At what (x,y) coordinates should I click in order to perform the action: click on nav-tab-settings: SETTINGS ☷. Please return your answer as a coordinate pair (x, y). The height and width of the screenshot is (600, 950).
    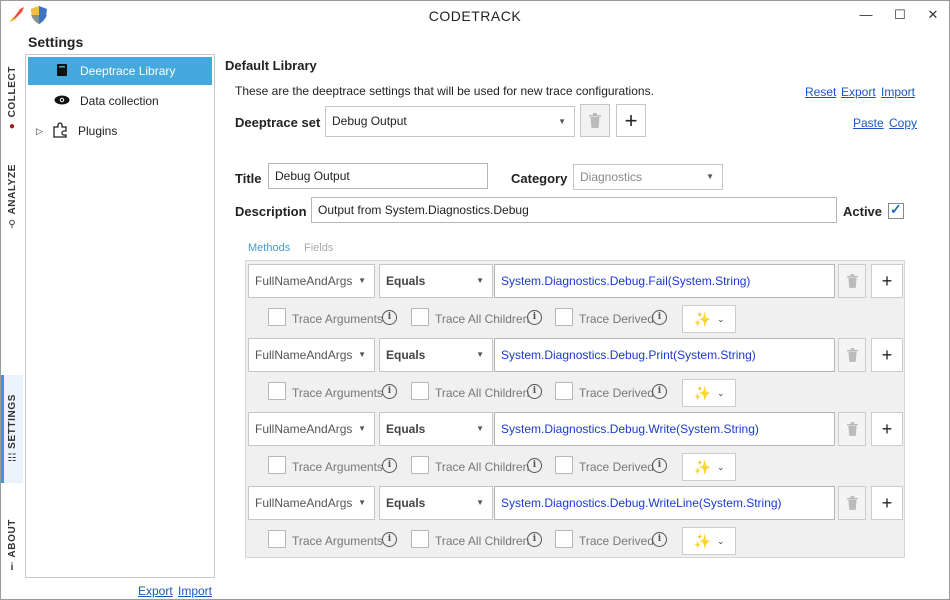
    Looking at the image, I should click on (12, 429).